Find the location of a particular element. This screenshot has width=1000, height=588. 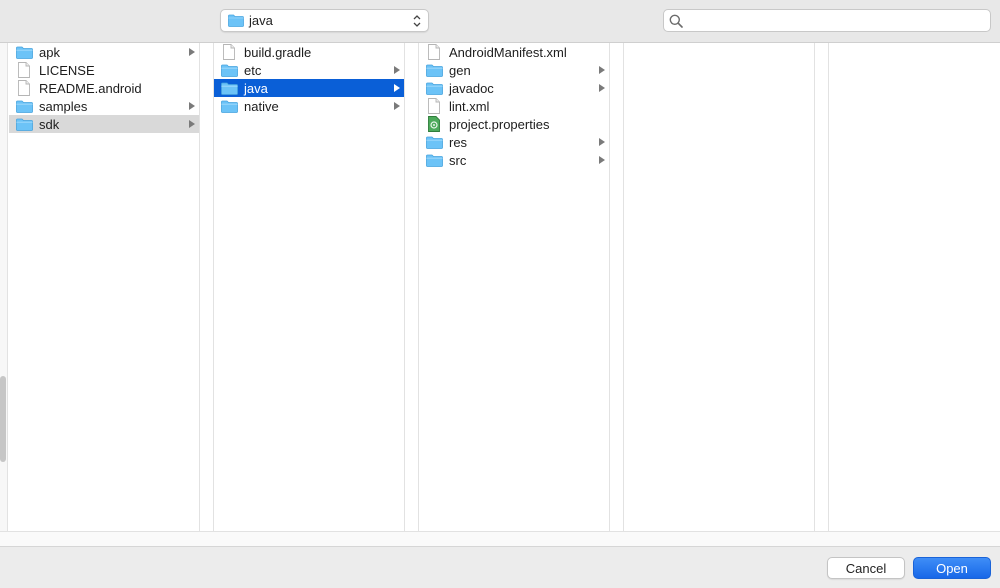

file-name: build.gradle is located at coordinates (278, 52).